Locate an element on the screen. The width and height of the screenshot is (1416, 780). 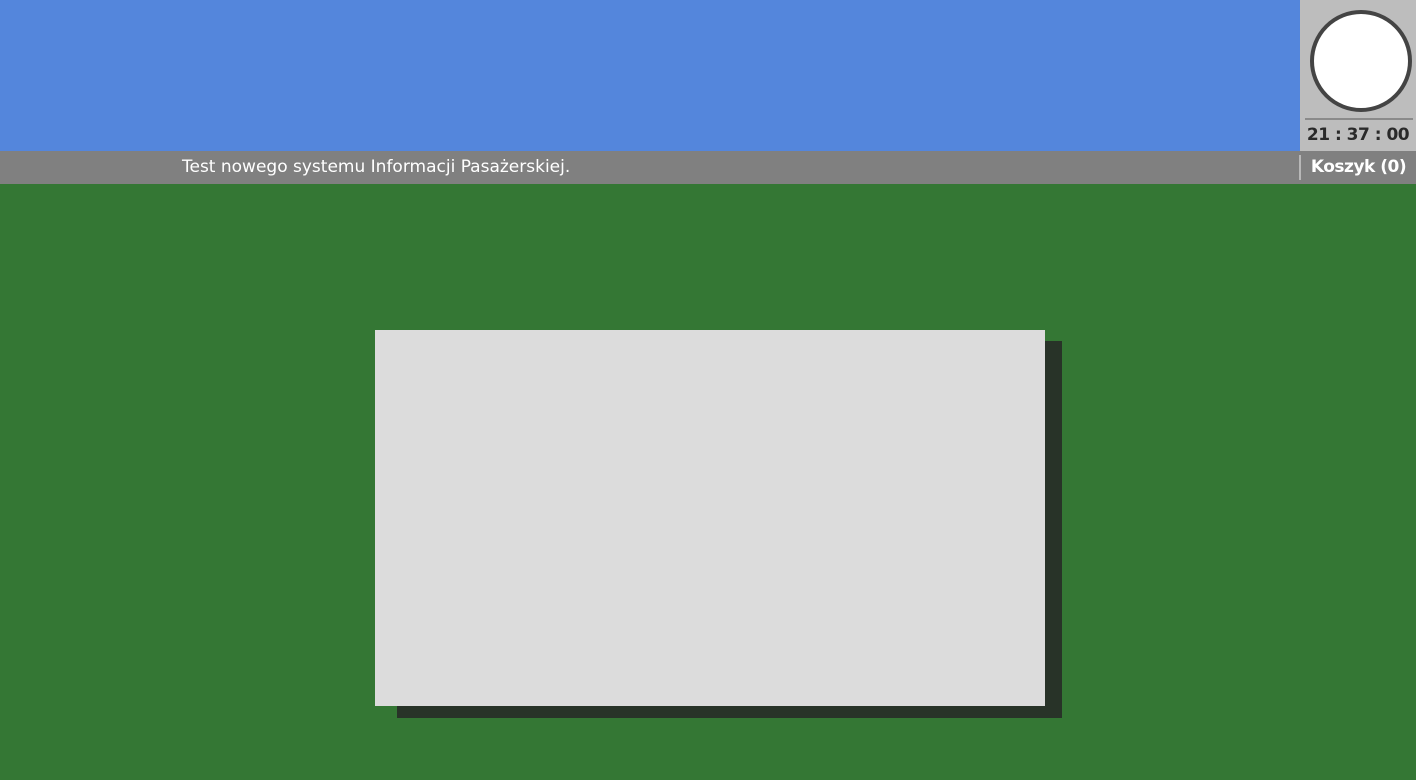
digital-clock-time: 21 : 37 : 00 is located at coordinates (1358, 135).